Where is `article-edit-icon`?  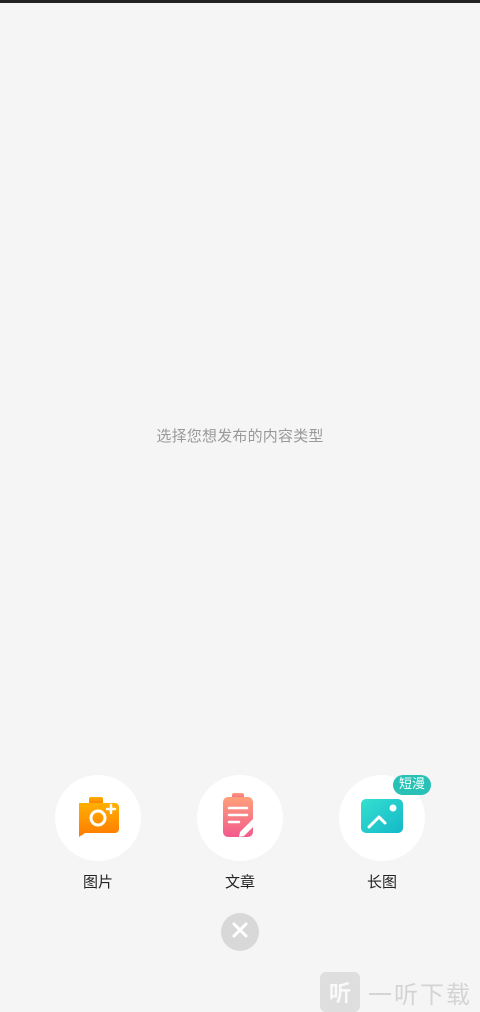 article-edit-icon is located at coordinates (240, 818).